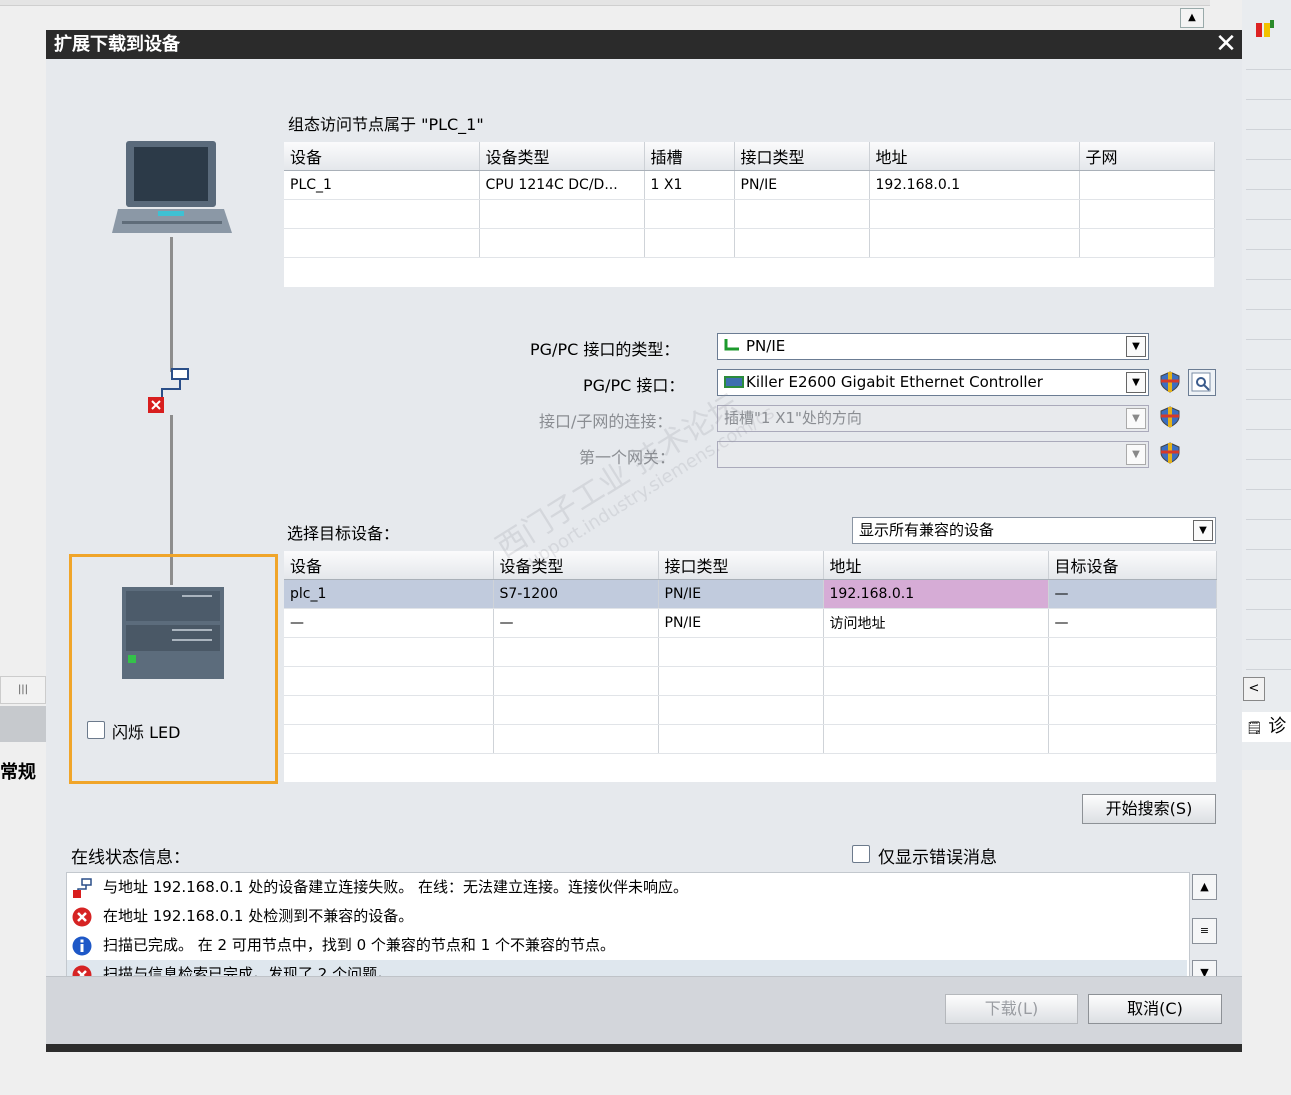  What do you see at coordinates (936, 565) in the screenshot?
I see `target-col-address: 地址` at bounding box center [936, 565].